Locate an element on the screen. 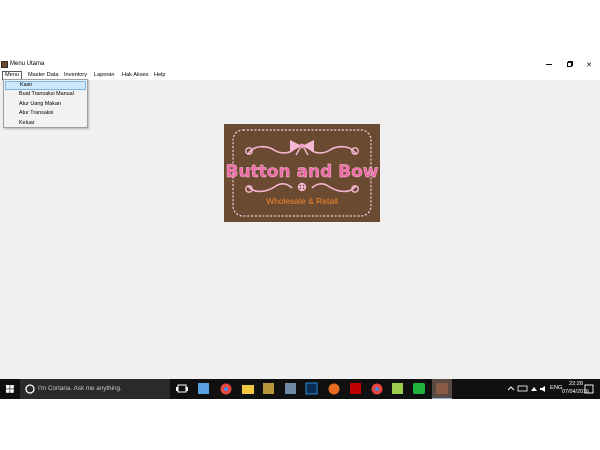 The height and width of the screenshot is (450, 600). language-indicator: ENG is located at coordinates (556, 388).